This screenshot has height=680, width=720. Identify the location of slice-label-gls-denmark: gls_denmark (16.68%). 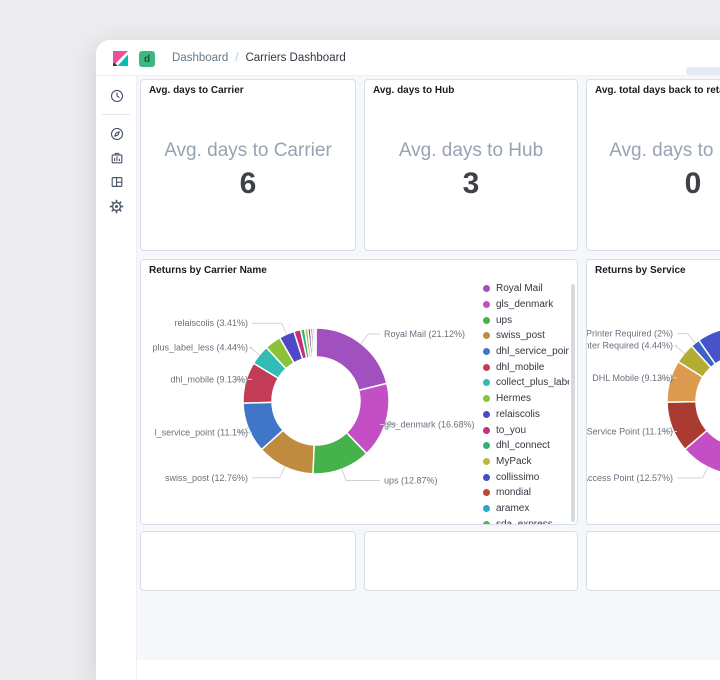
(429, 425).